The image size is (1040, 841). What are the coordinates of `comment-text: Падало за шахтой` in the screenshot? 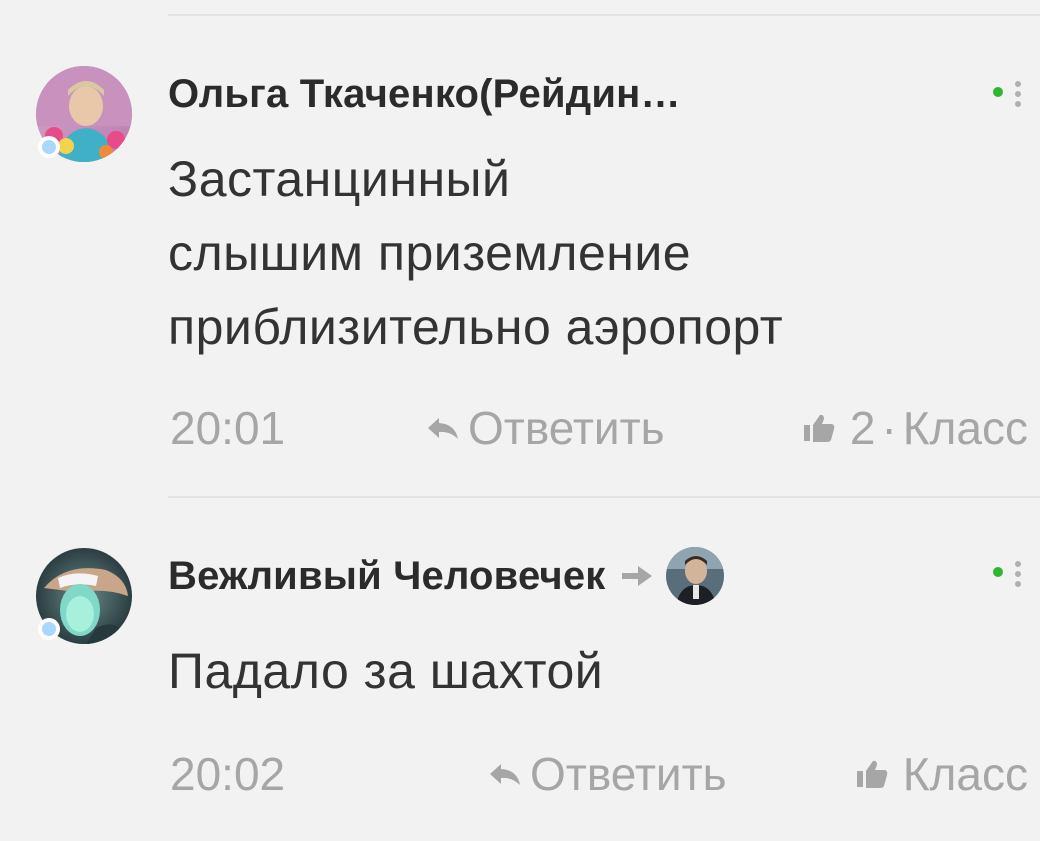 It's located at (385, 671).